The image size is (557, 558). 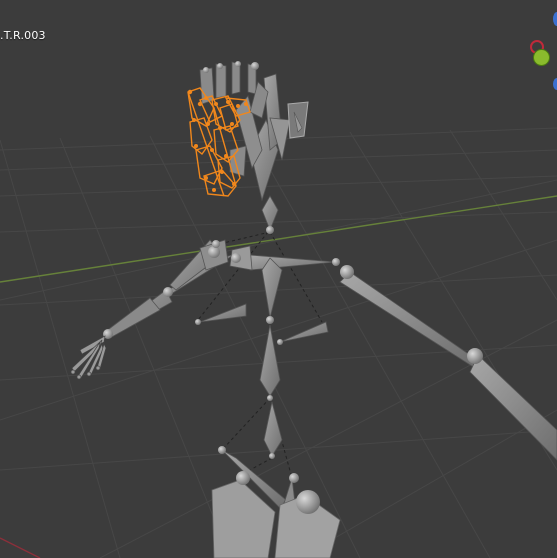 I want to click on bone-leg-right, so click(x=448, y=363).